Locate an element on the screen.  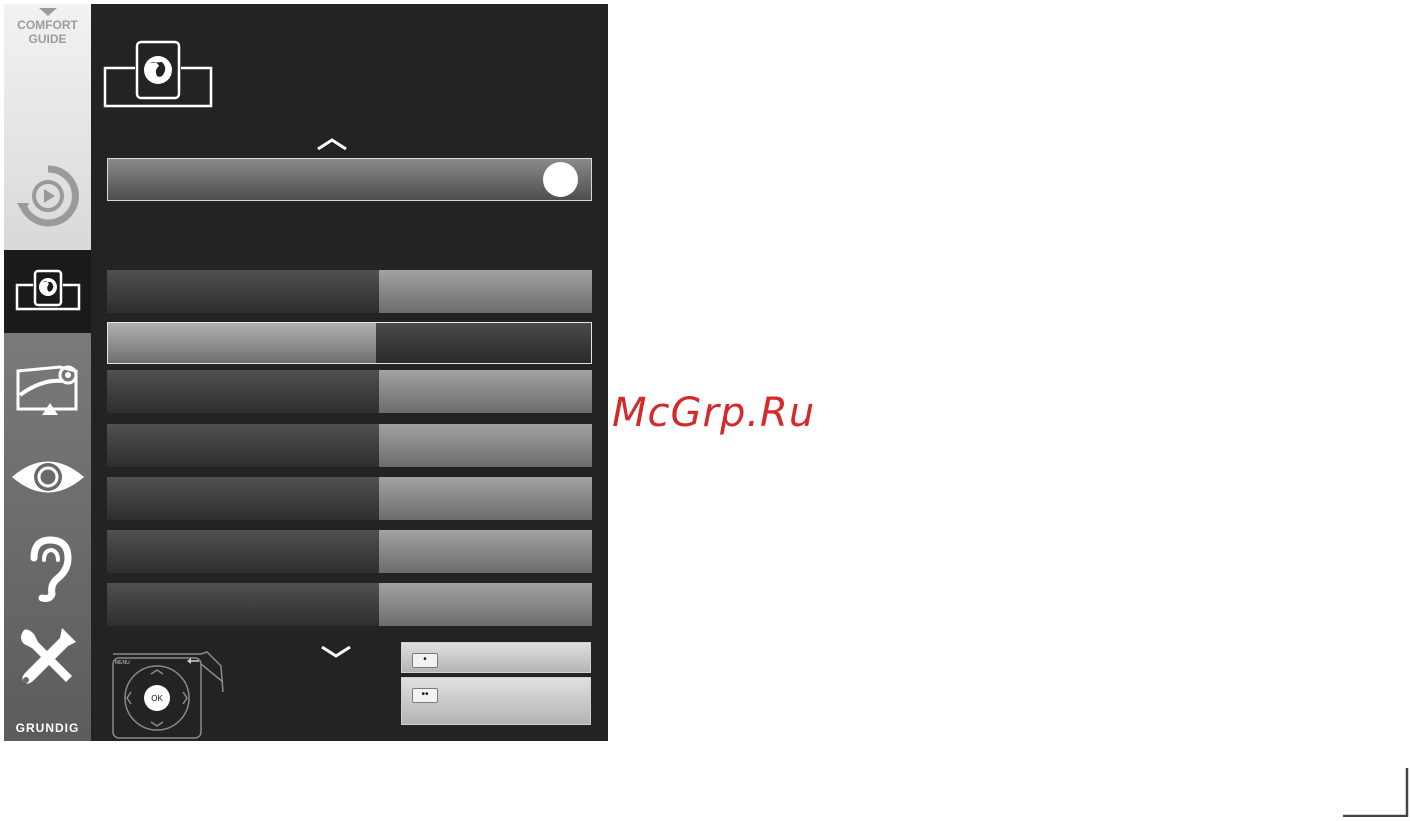
remote-ok-label: OK is located at coordinates (157, 698).